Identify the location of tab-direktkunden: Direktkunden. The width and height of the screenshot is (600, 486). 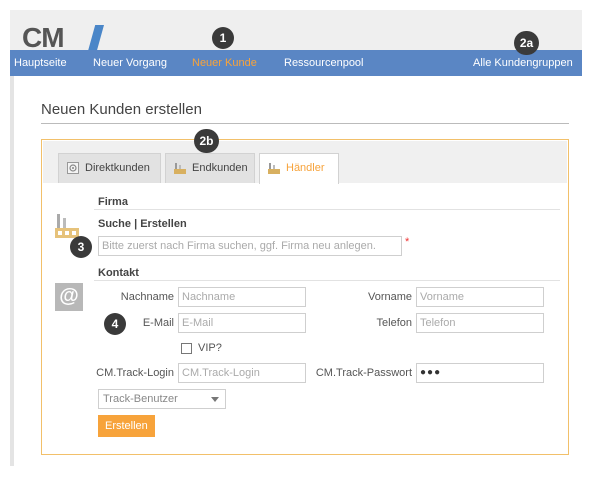
(109, 168).